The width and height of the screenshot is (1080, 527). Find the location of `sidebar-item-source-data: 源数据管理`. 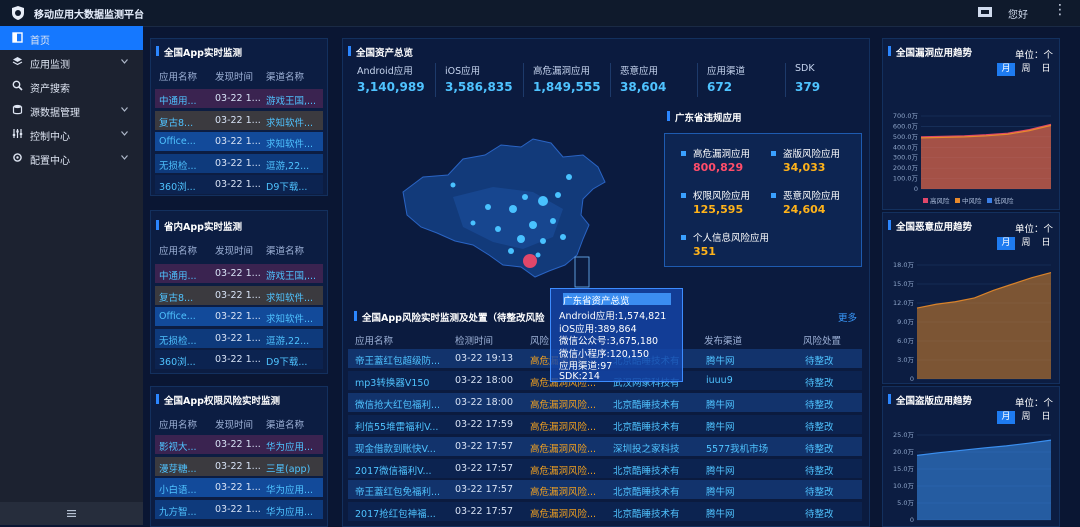

sidebar-item-source-data: 源数据管理 is located at coordinates (71, 110).